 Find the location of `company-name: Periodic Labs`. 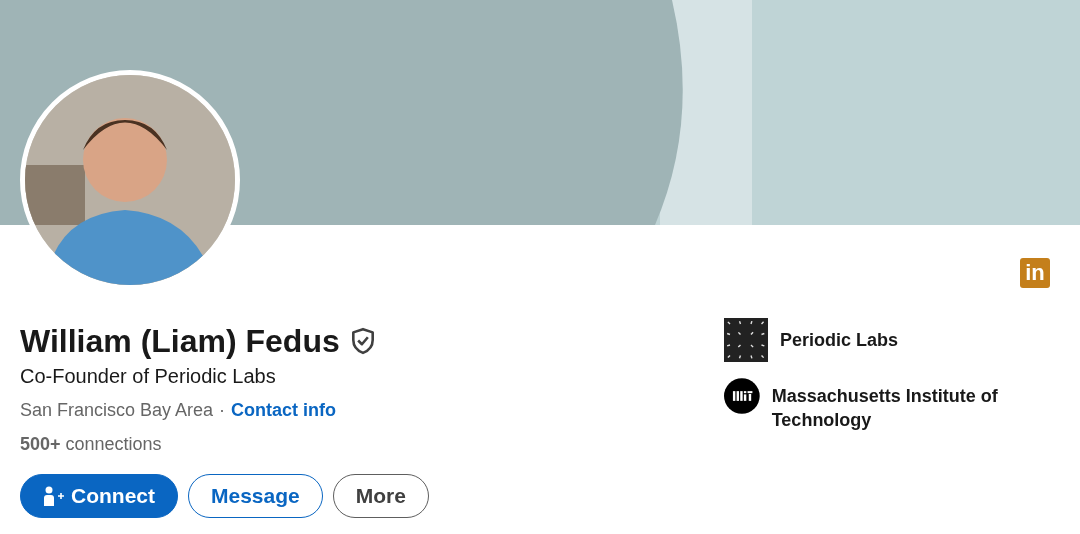

company-name: Periodic Labs is located at coordinates (839, 340).